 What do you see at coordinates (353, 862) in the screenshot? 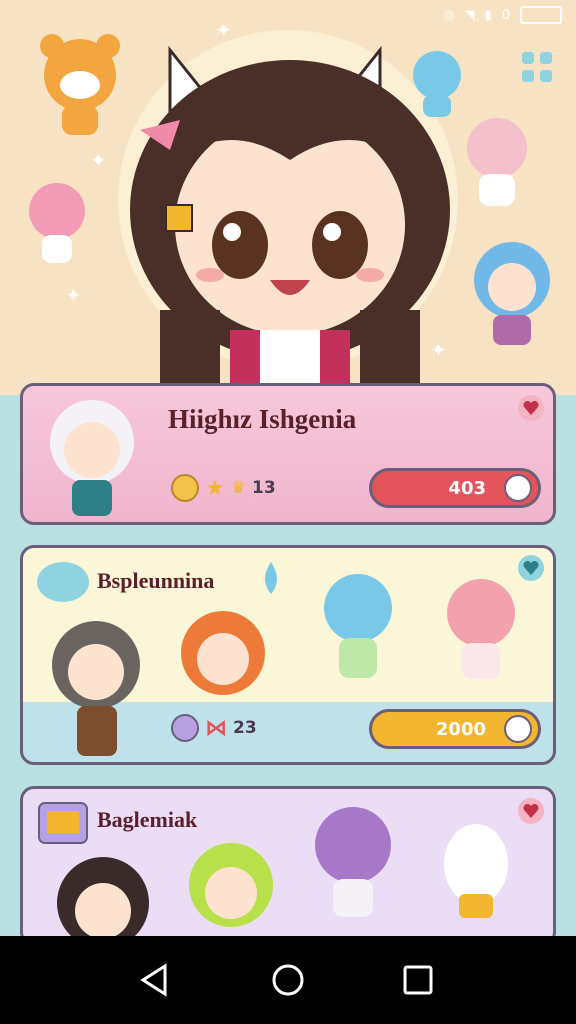
I see `mascot-purple-cat` at bounding box center [353, 862].